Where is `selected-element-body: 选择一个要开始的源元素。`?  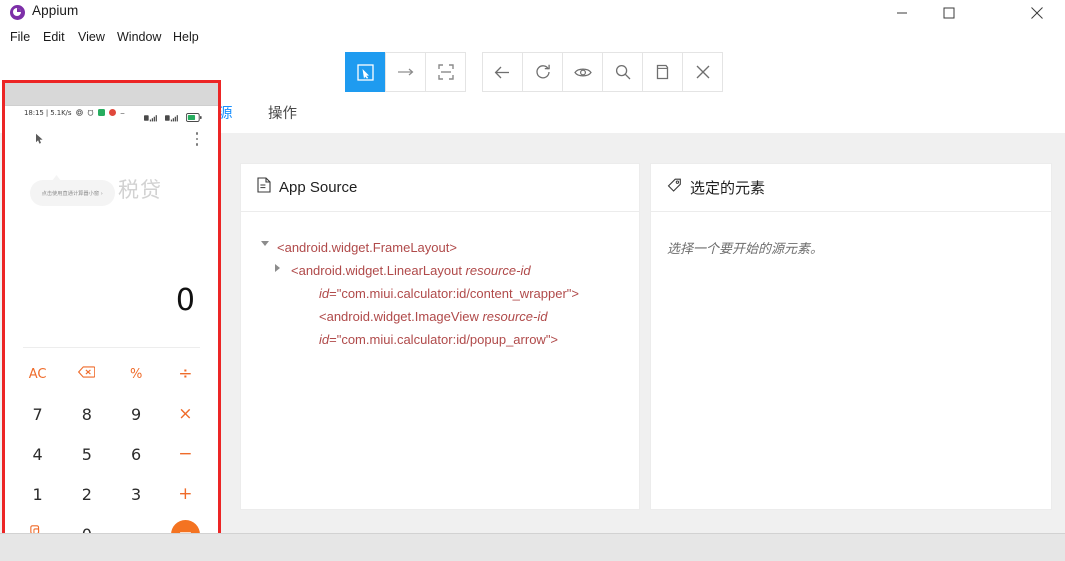
selected-element-body: 选择一个要开始的源元素。 is located at coordinates (851, 241).